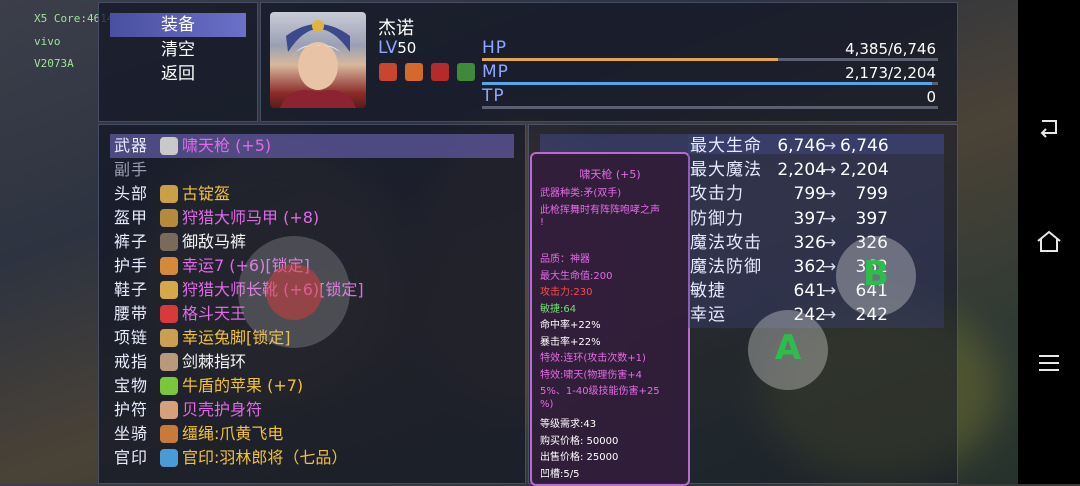 This screenshot has height=486, width=1080. Describe the element at coordinates (169, 434) in the screenshot. I see `reins-icon` at that location.